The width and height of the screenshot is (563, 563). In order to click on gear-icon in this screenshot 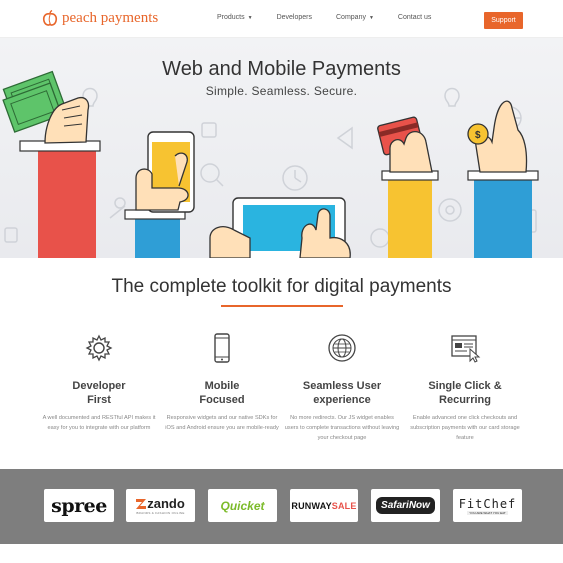, I will do `click(99, 348)`.